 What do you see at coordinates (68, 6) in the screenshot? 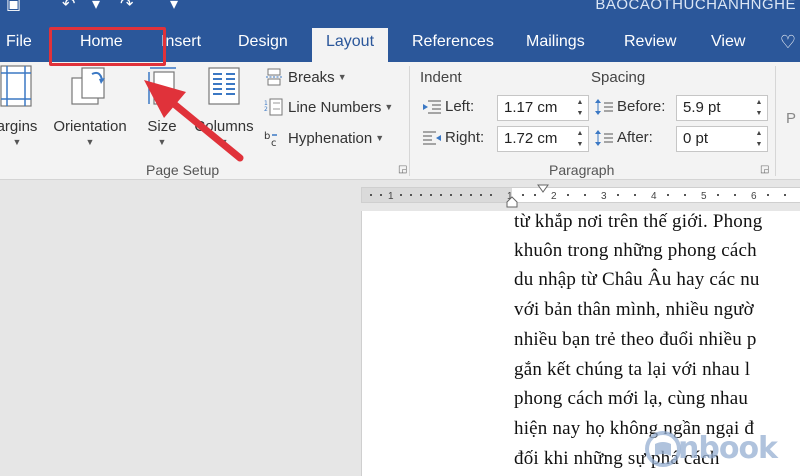
I see `undo-icon: ↶` at bounding box center [68, 6].